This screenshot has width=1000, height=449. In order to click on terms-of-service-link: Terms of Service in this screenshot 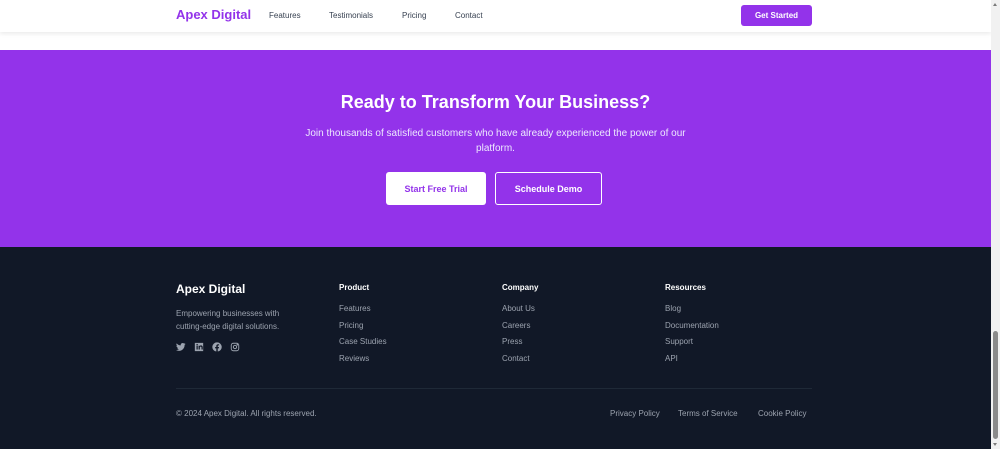, I will do `click(708, 413)`.